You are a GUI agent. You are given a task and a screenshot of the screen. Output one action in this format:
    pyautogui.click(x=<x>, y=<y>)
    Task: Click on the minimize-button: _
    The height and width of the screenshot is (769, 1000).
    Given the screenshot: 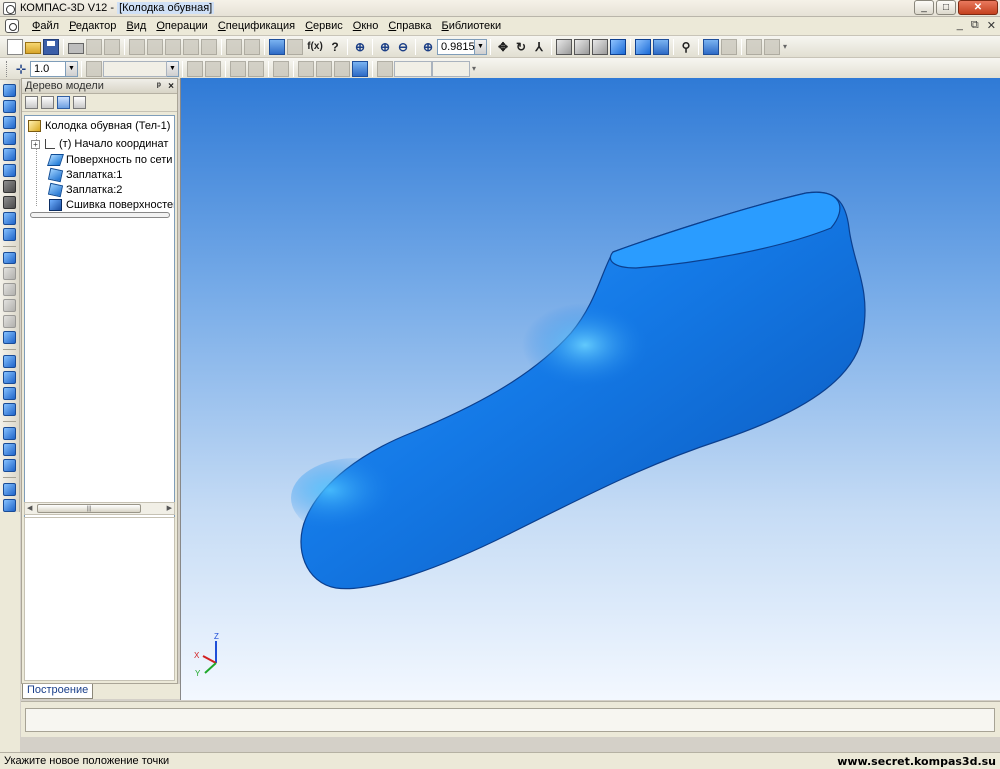 What is the action you would take?
    pyautogui.click(x=924, y=7)
    